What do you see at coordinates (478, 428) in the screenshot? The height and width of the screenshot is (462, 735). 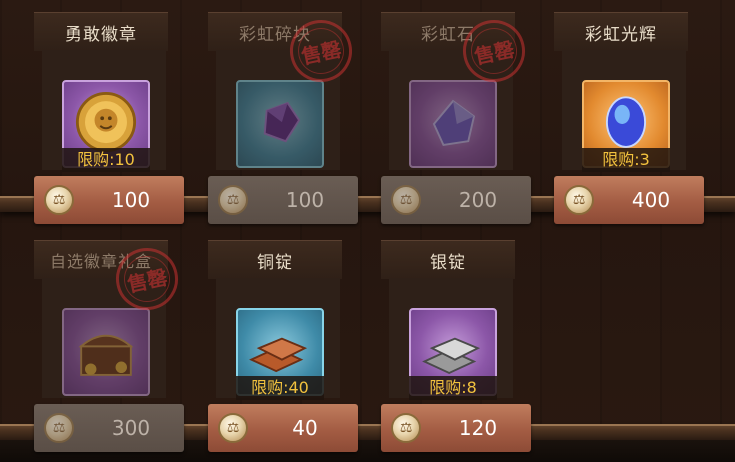 I see `price-value: 120` at bounding box center [478, 428].